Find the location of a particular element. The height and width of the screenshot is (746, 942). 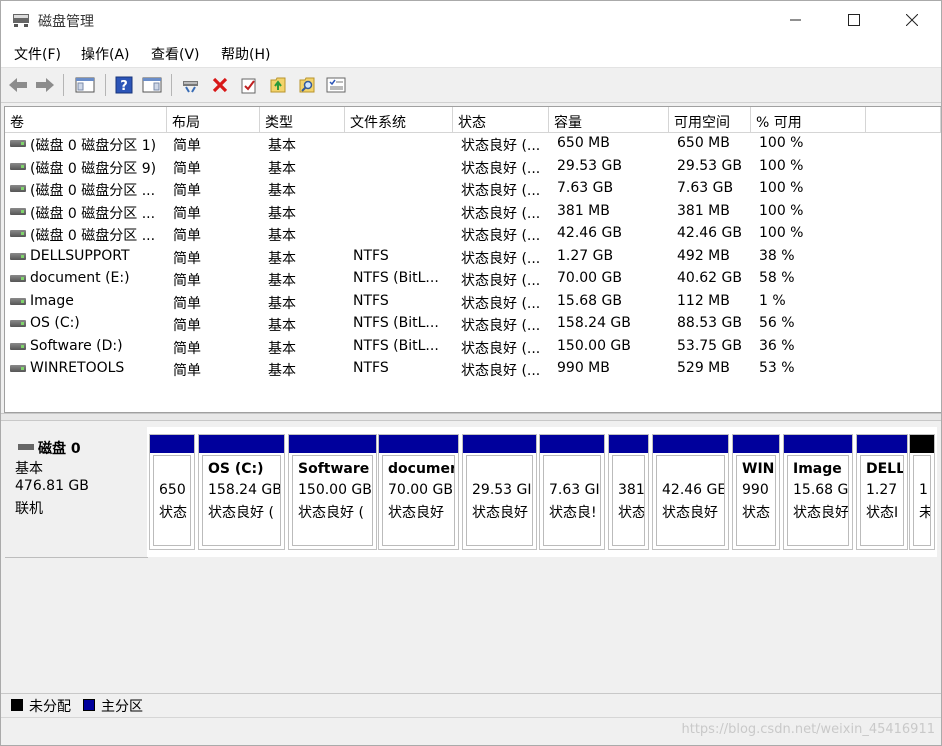

forward-button is located at coordinates (45, 85).